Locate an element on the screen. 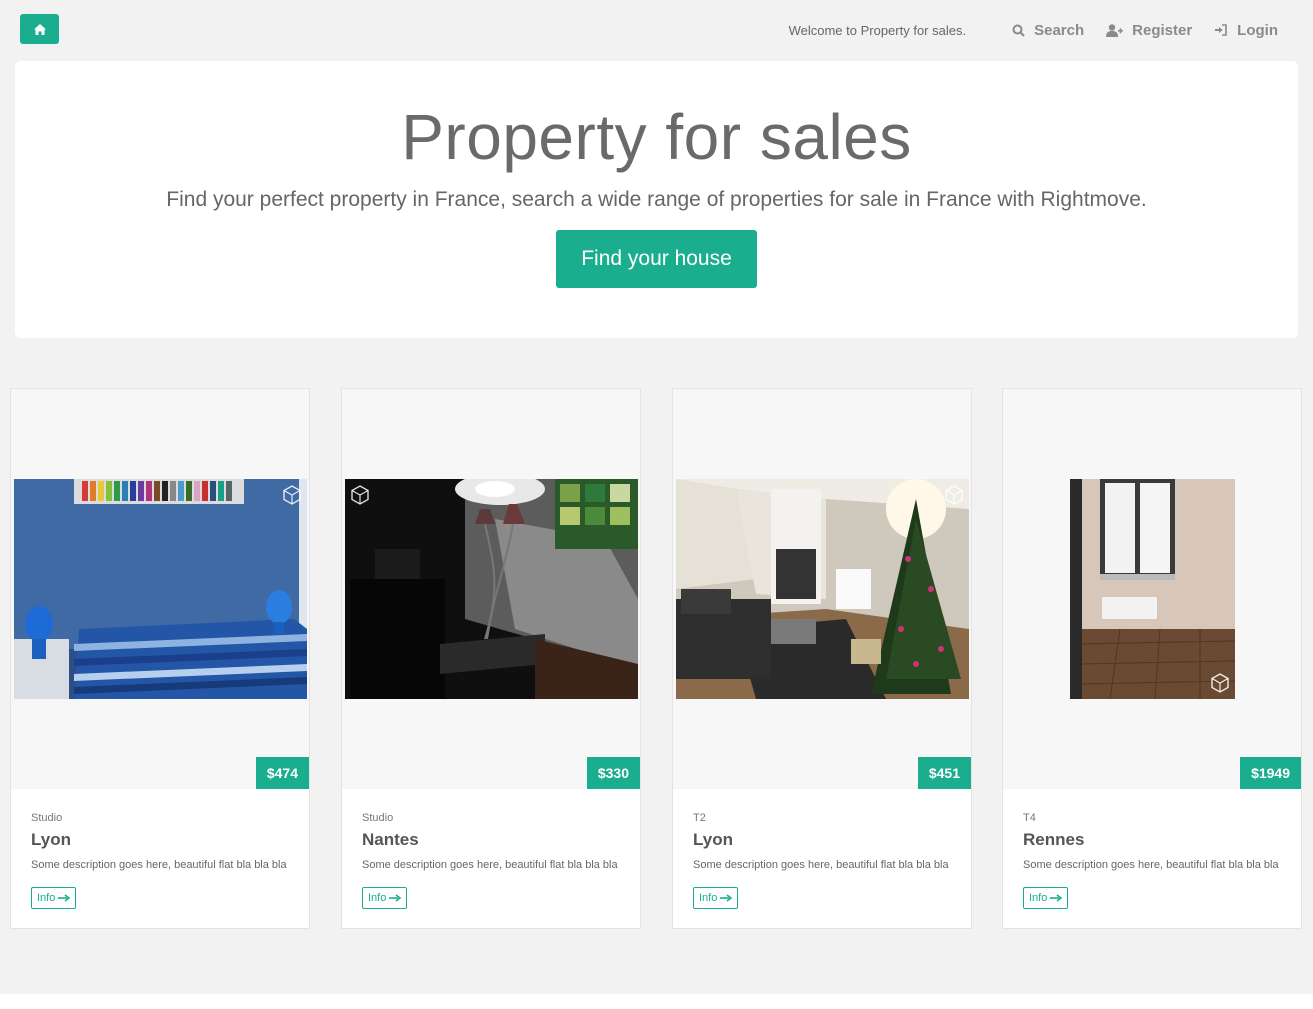 The width and height of the screenshot is (1313, 1009). price-badge: $1949 is located at coordinates (1270, 773).